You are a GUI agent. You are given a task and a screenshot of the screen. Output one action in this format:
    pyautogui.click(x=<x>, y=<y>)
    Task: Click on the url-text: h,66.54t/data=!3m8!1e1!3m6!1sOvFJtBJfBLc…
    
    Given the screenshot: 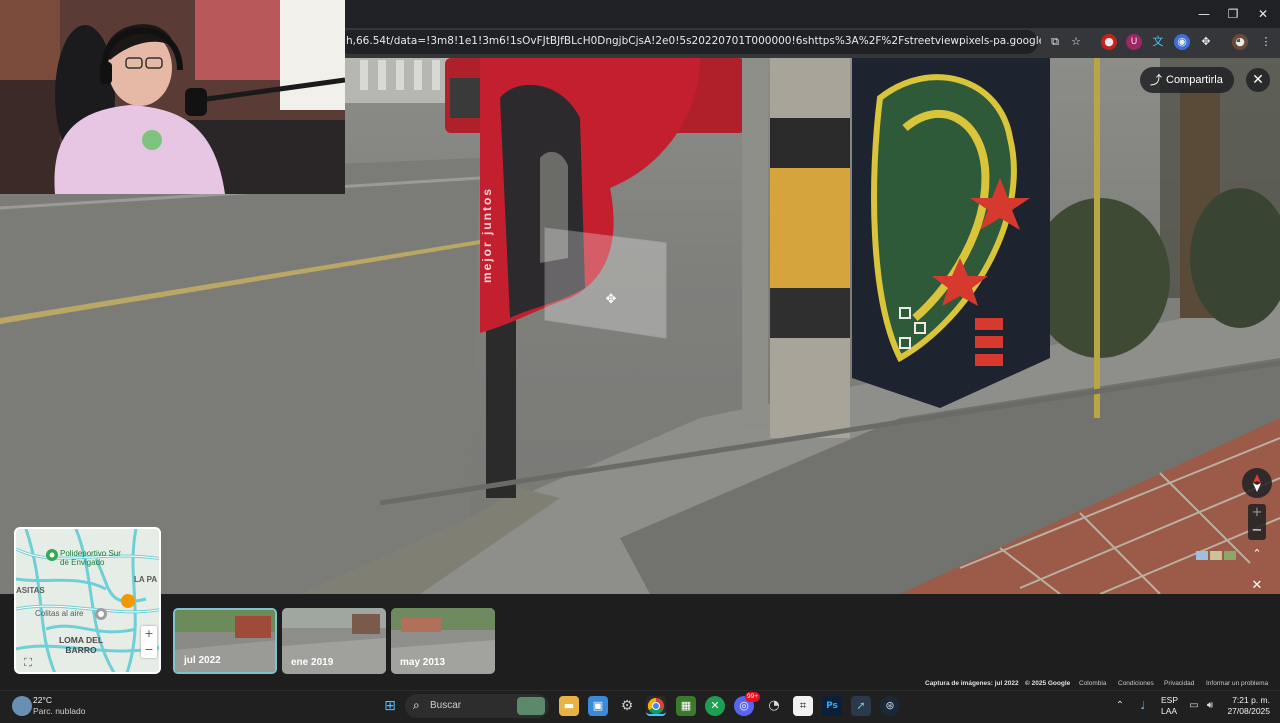 What is the action you would take?
    pyautogui.click(x=693, y=41)
    